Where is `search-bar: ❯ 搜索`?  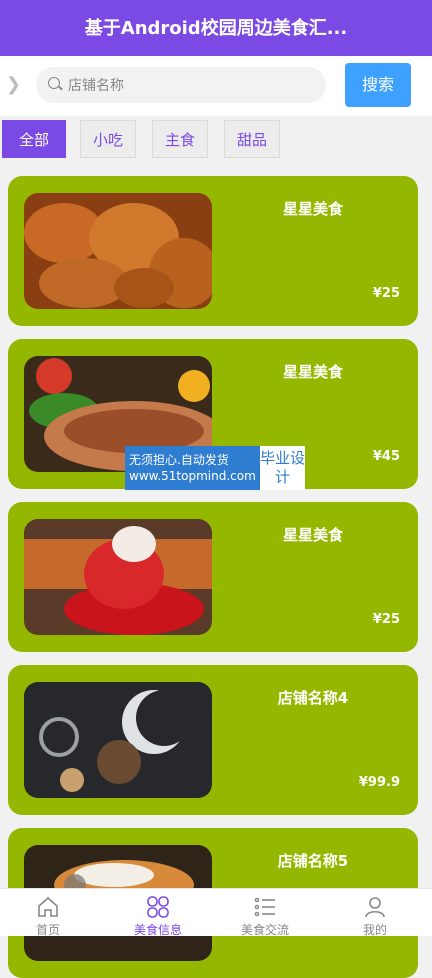 search-bar: ❯ 搜索 is located at coordinates (216, 86).